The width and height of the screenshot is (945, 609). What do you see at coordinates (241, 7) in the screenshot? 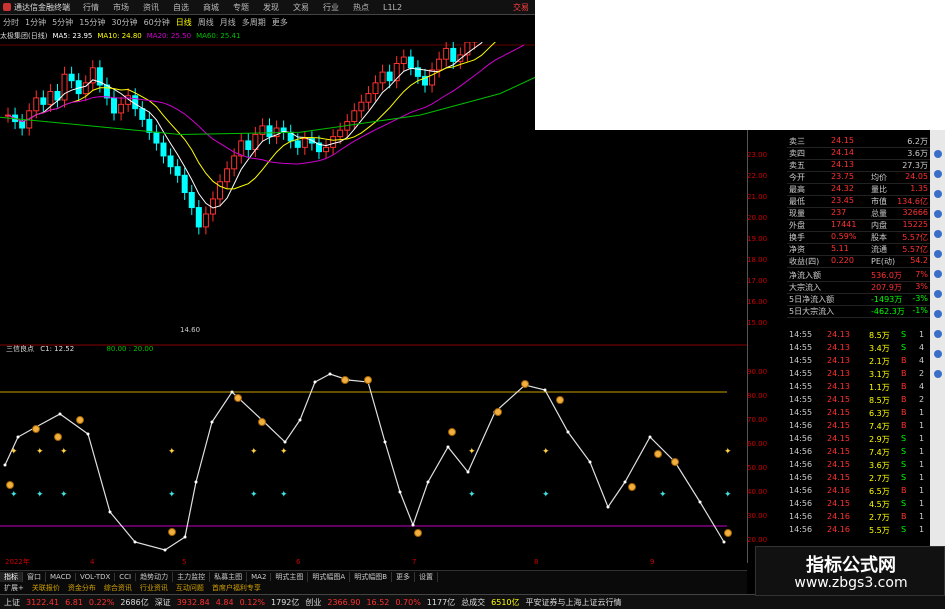
I see `menu-item-topics: 专题` at bounding box center [241, 7].